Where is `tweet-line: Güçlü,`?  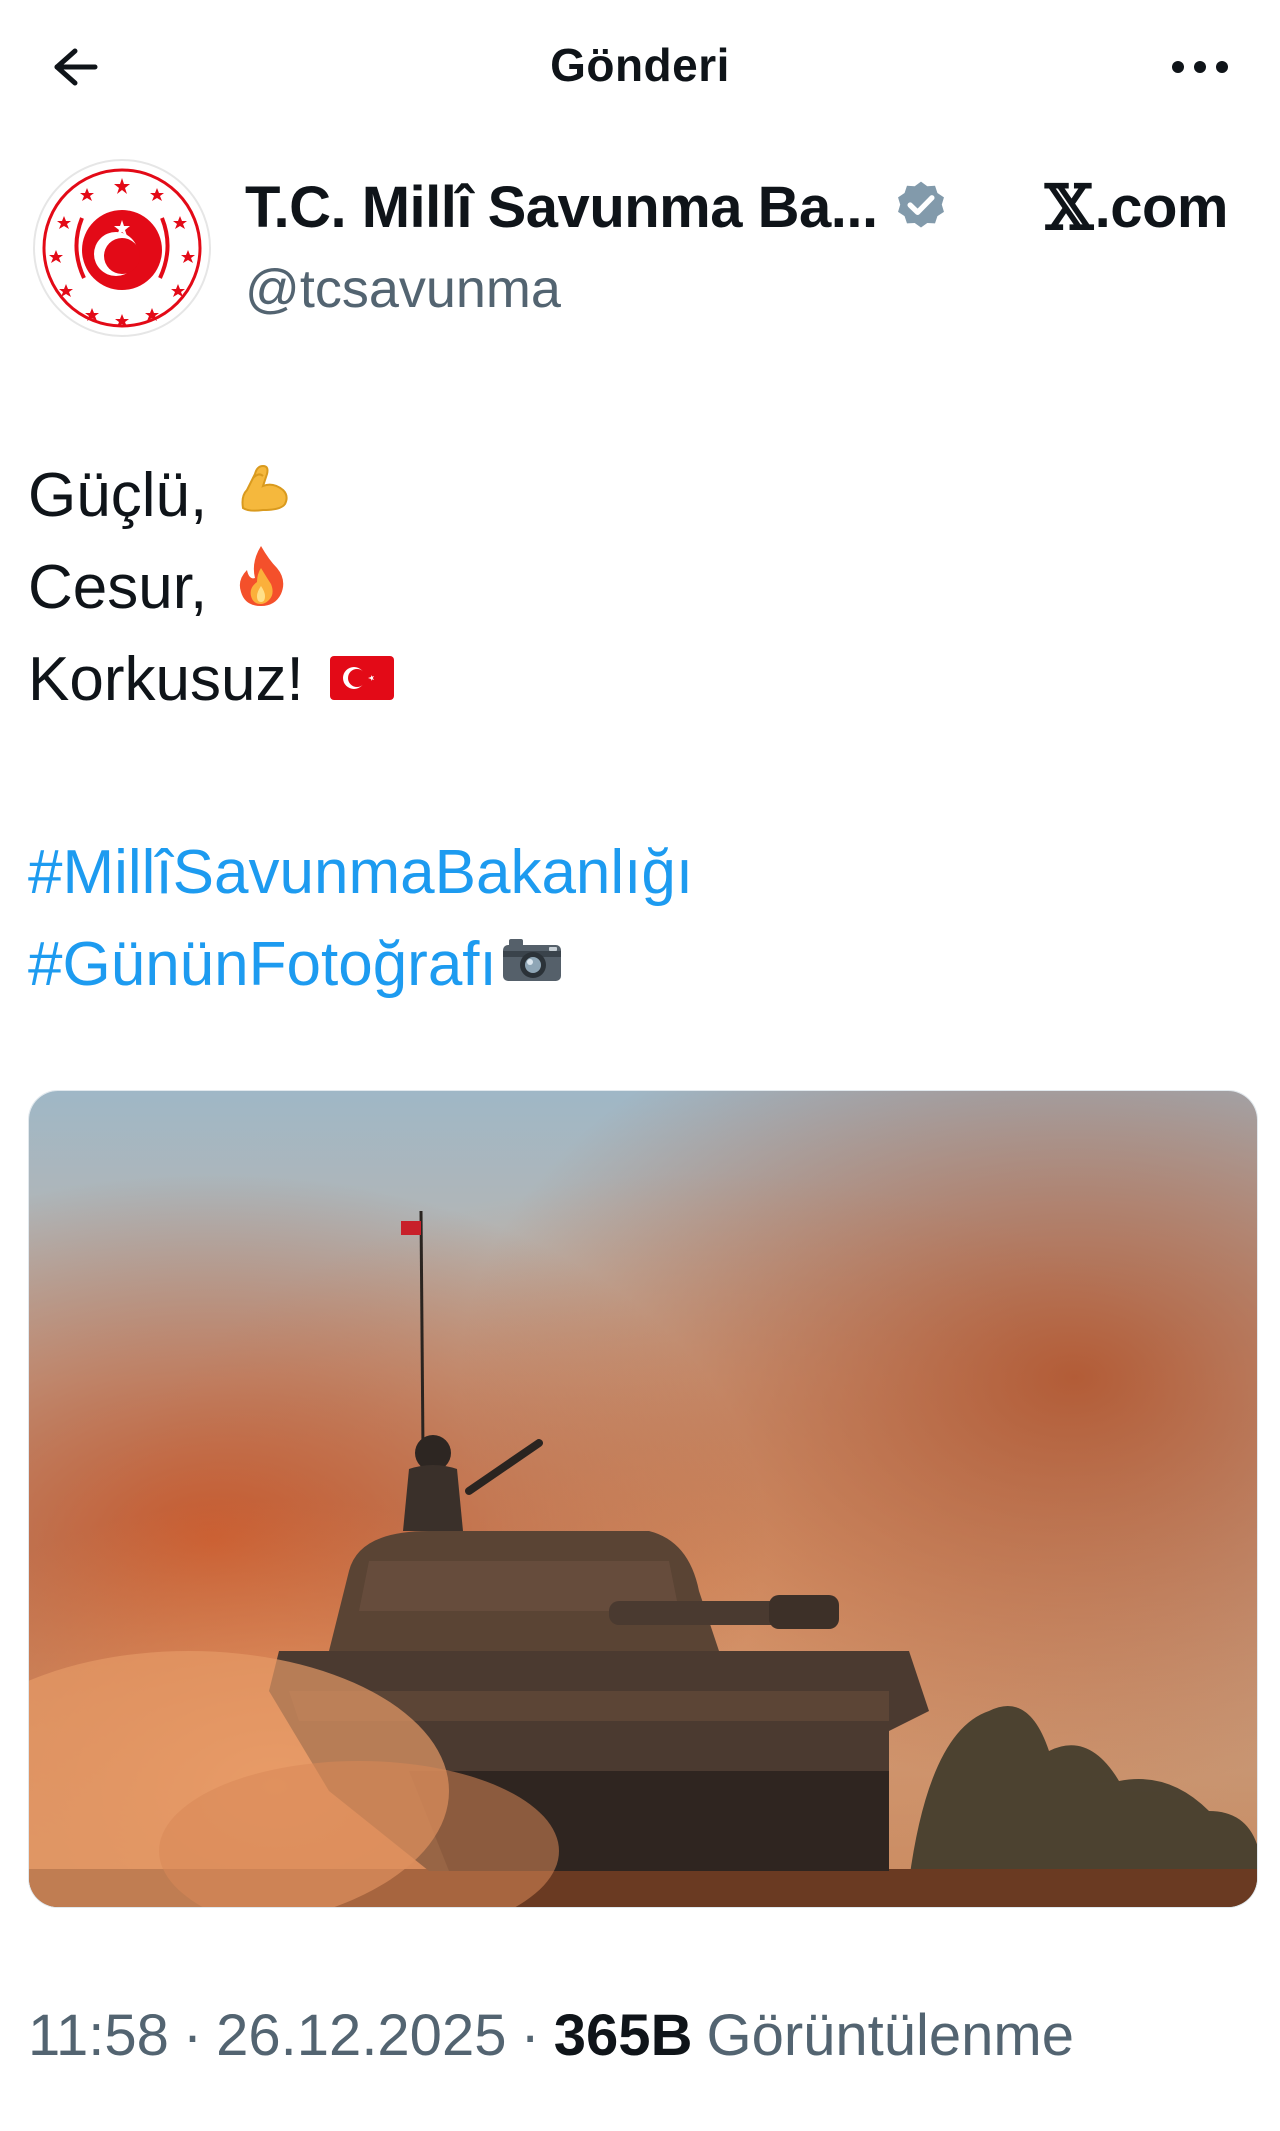
tweet-line: Güçlü, is located at coordinates (211, 496).